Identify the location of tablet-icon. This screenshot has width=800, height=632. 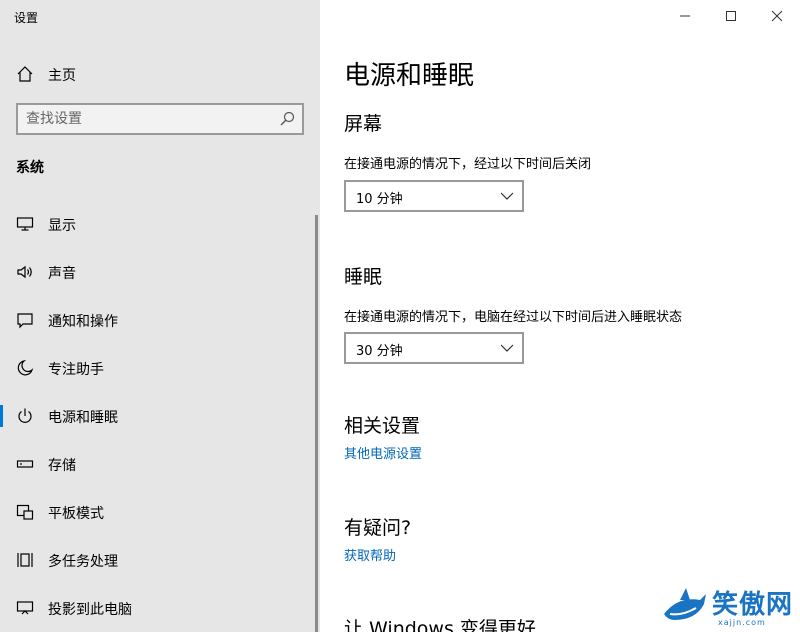
(25, 512).